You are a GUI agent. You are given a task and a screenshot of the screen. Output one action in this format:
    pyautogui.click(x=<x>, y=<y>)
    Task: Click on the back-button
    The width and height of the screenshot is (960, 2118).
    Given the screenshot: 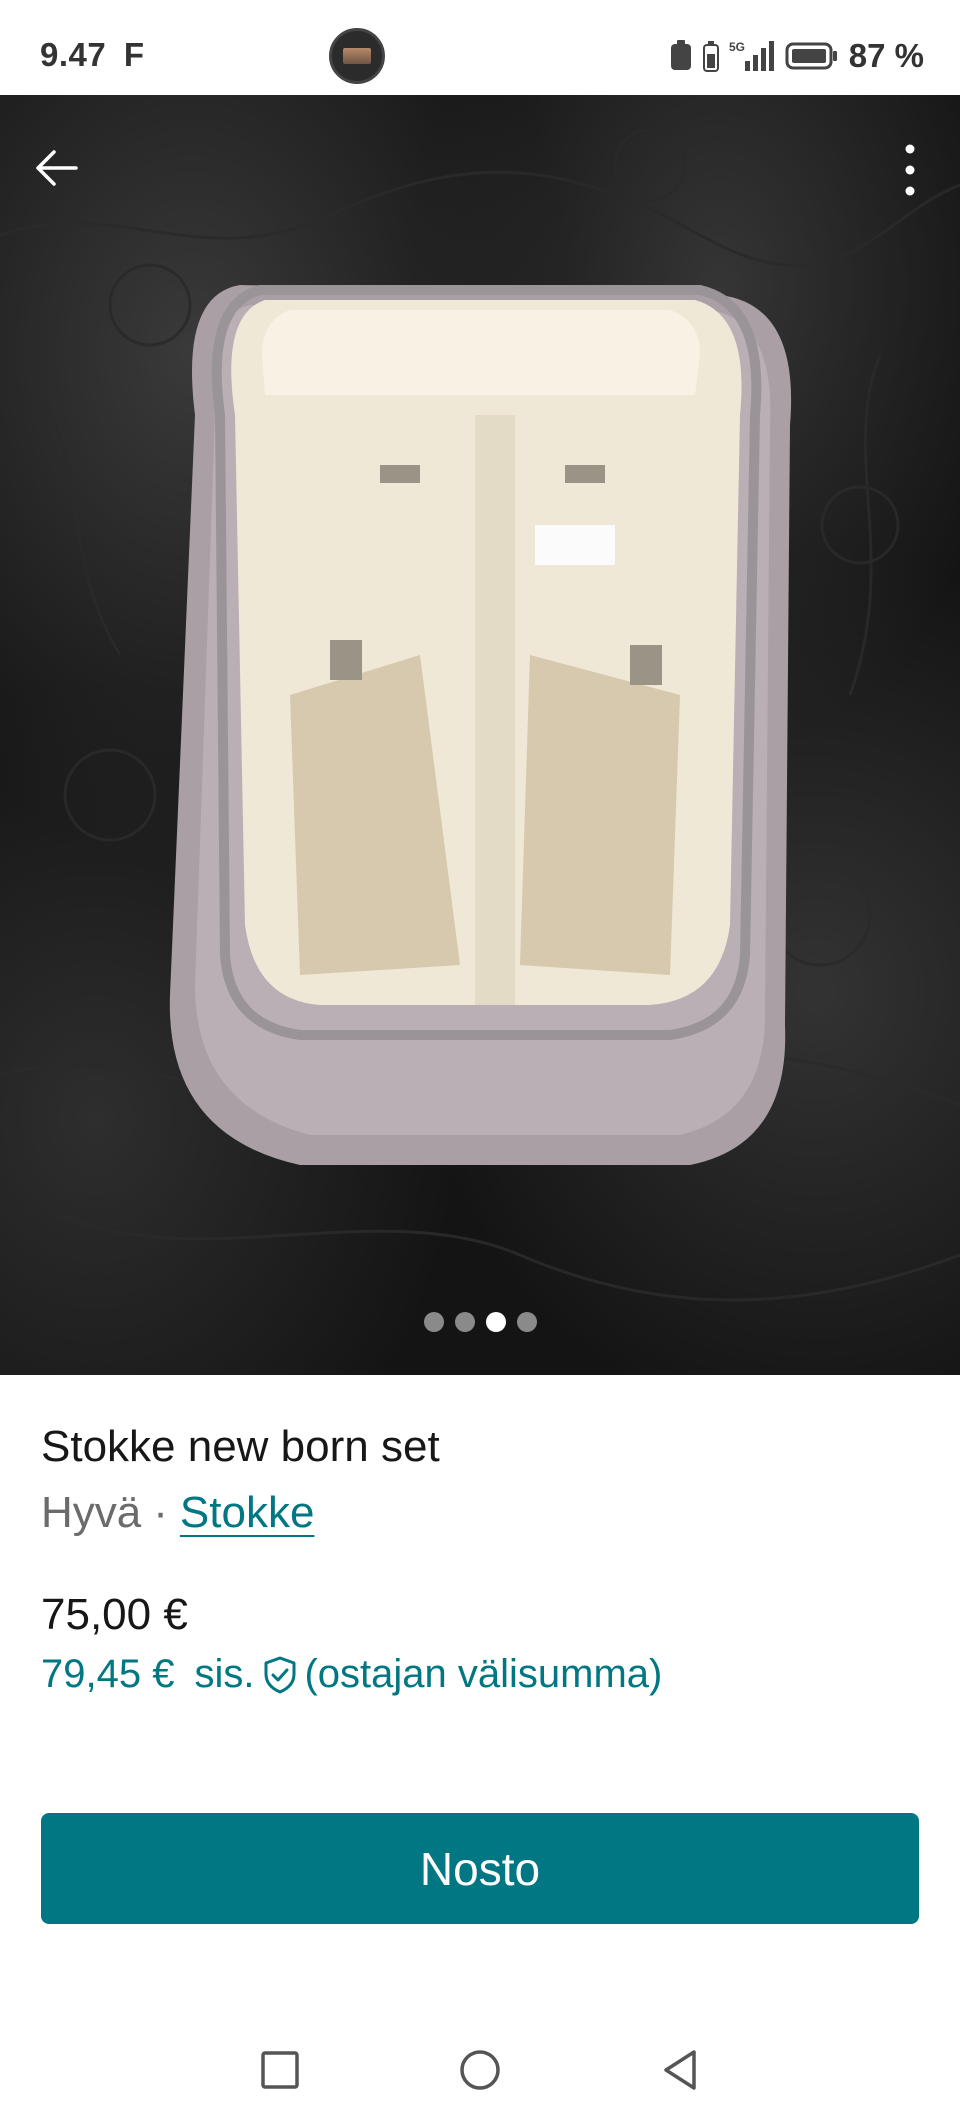 What is the action you would take?
    pyautogui.click(x=56, y=168)
    